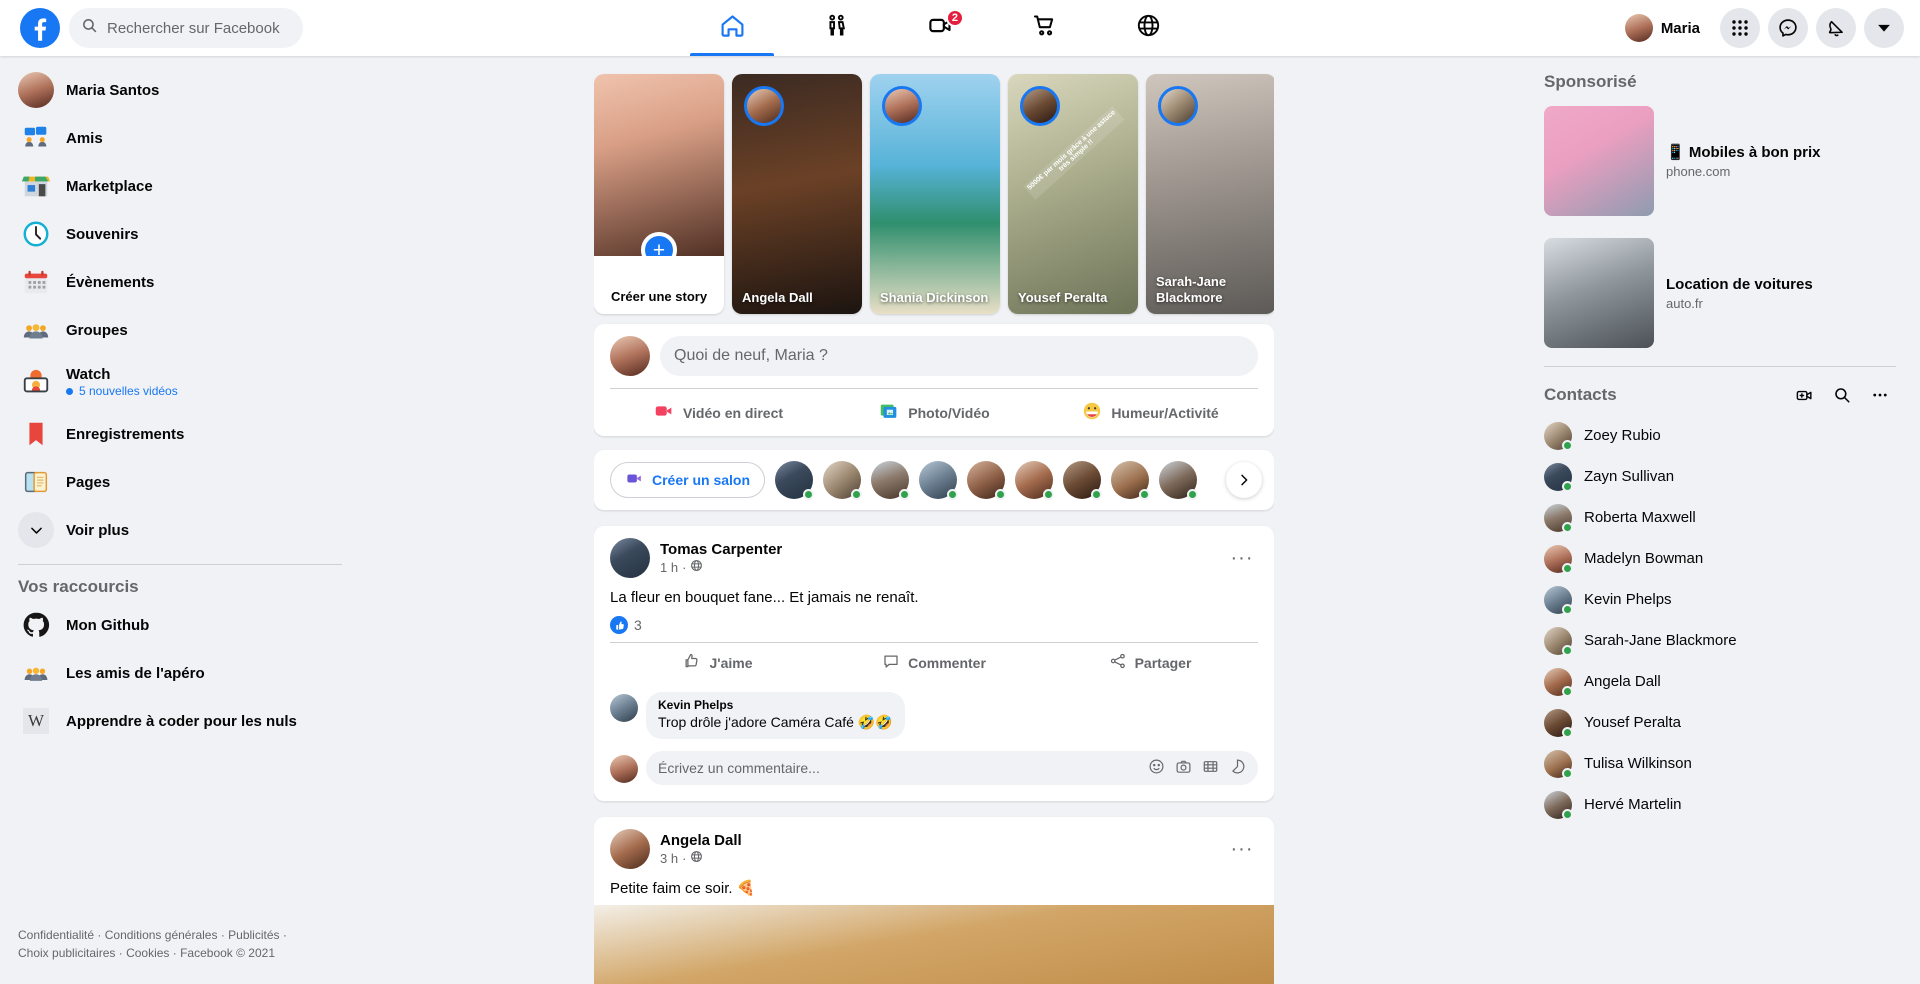 The width and height of the screenshot is (1920, 984). I want to click on ad-thumbnail, so click(1599, 293).